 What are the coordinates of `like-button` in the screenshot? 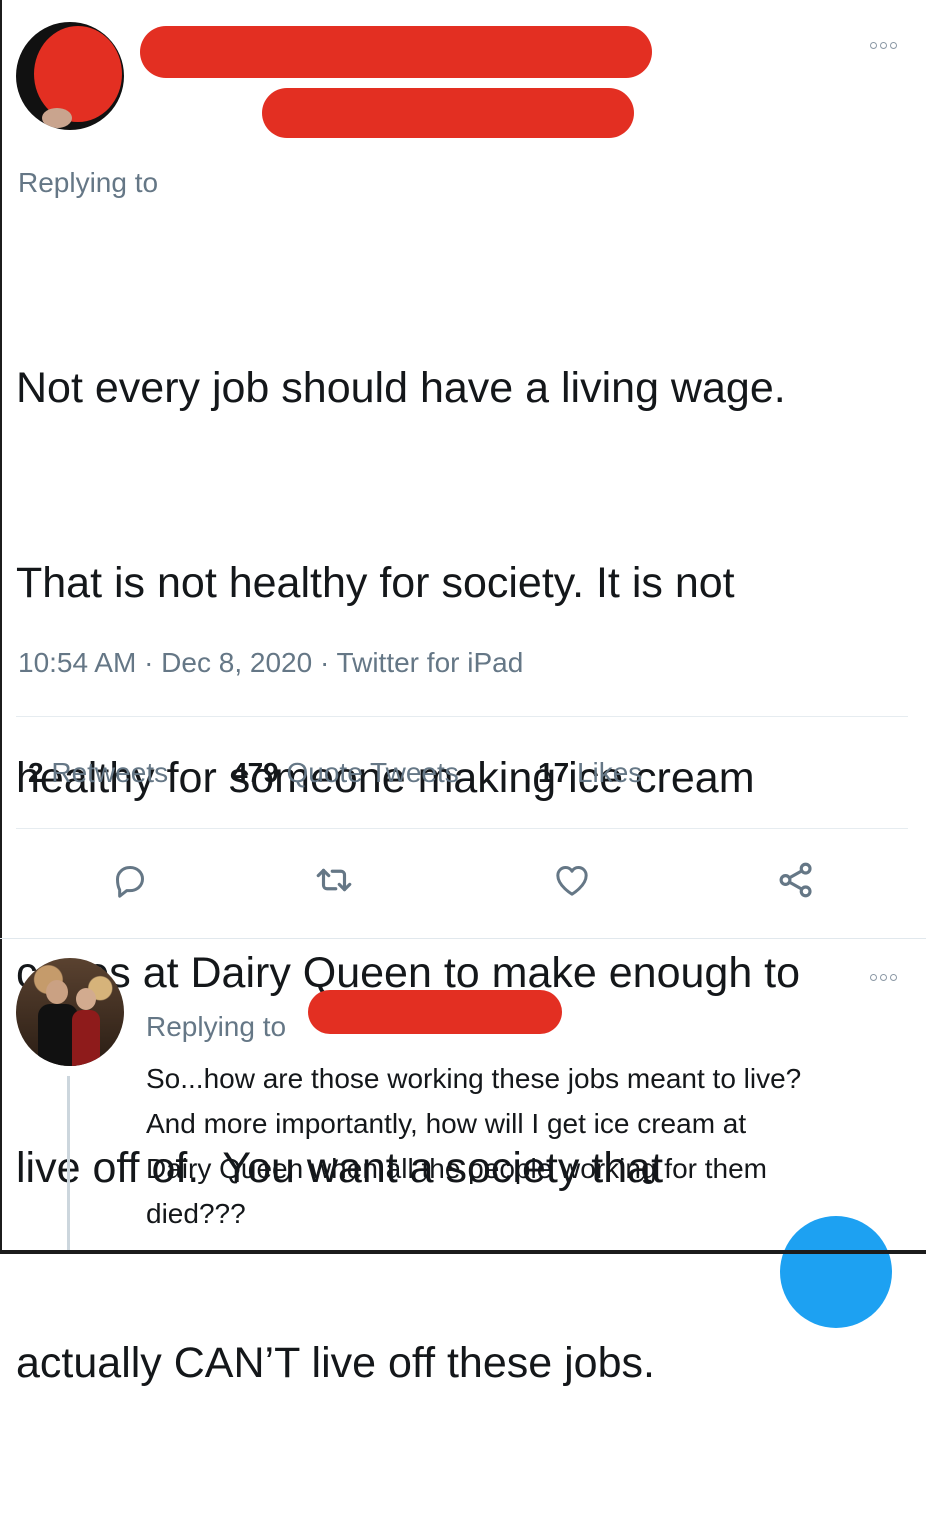 It's located at (572, 880).